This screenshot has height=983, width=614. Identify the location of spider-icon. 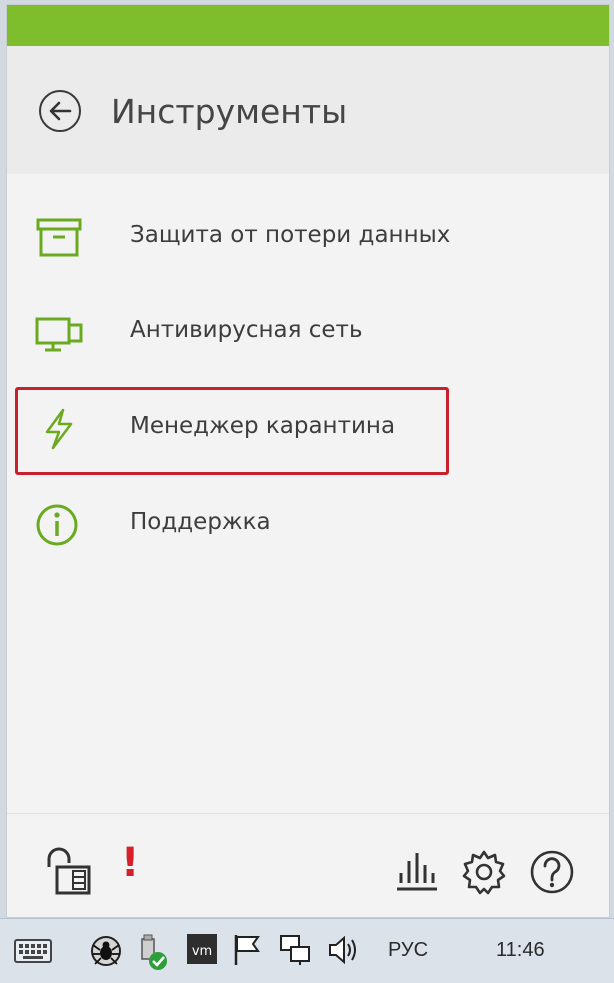
(106, 951).